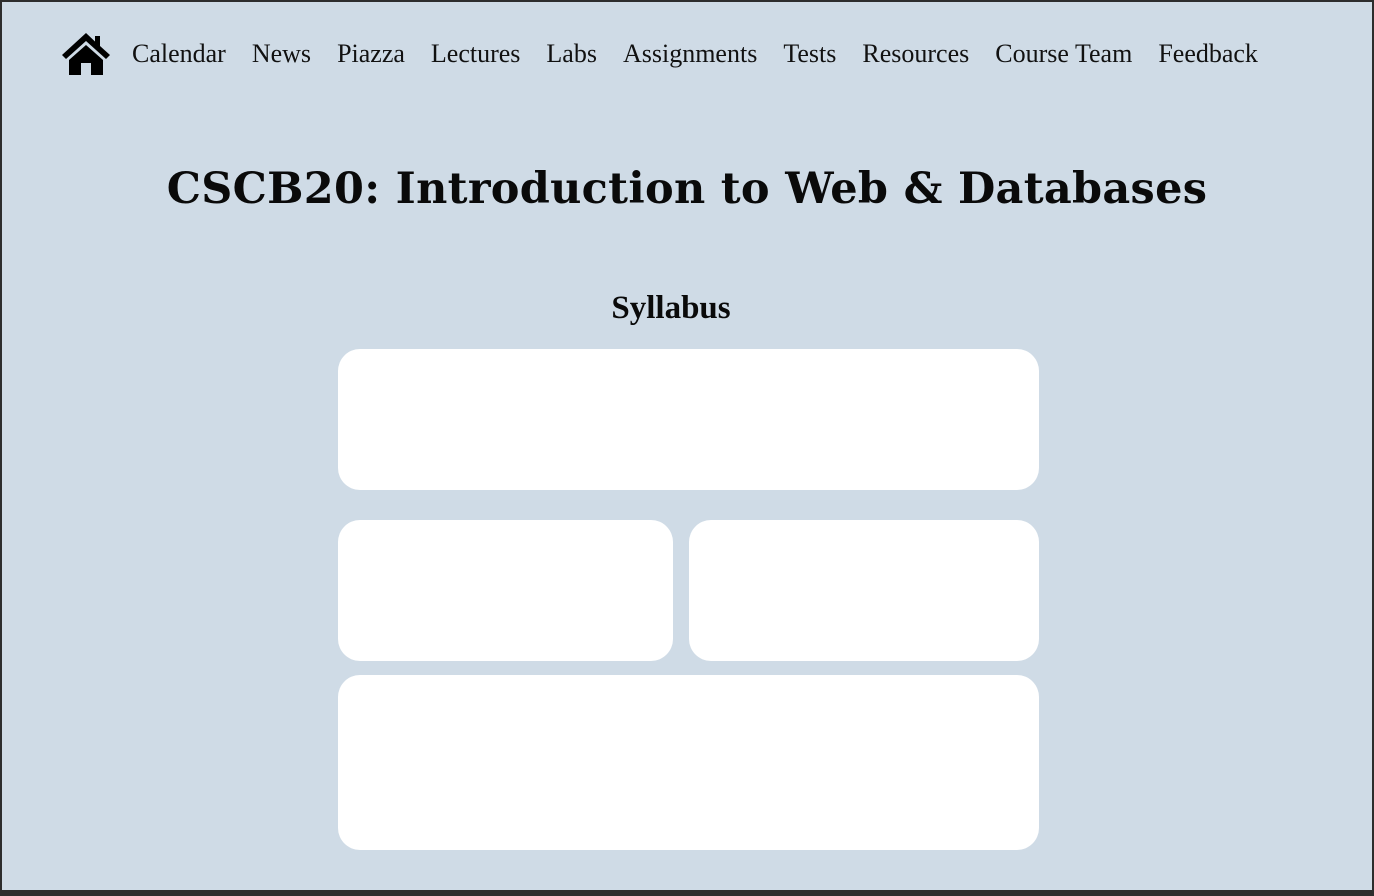  What do you see at coordinates (864, 590) in the screenshot?
I see `syllabus-card-right` at bounding box center [864, 590].